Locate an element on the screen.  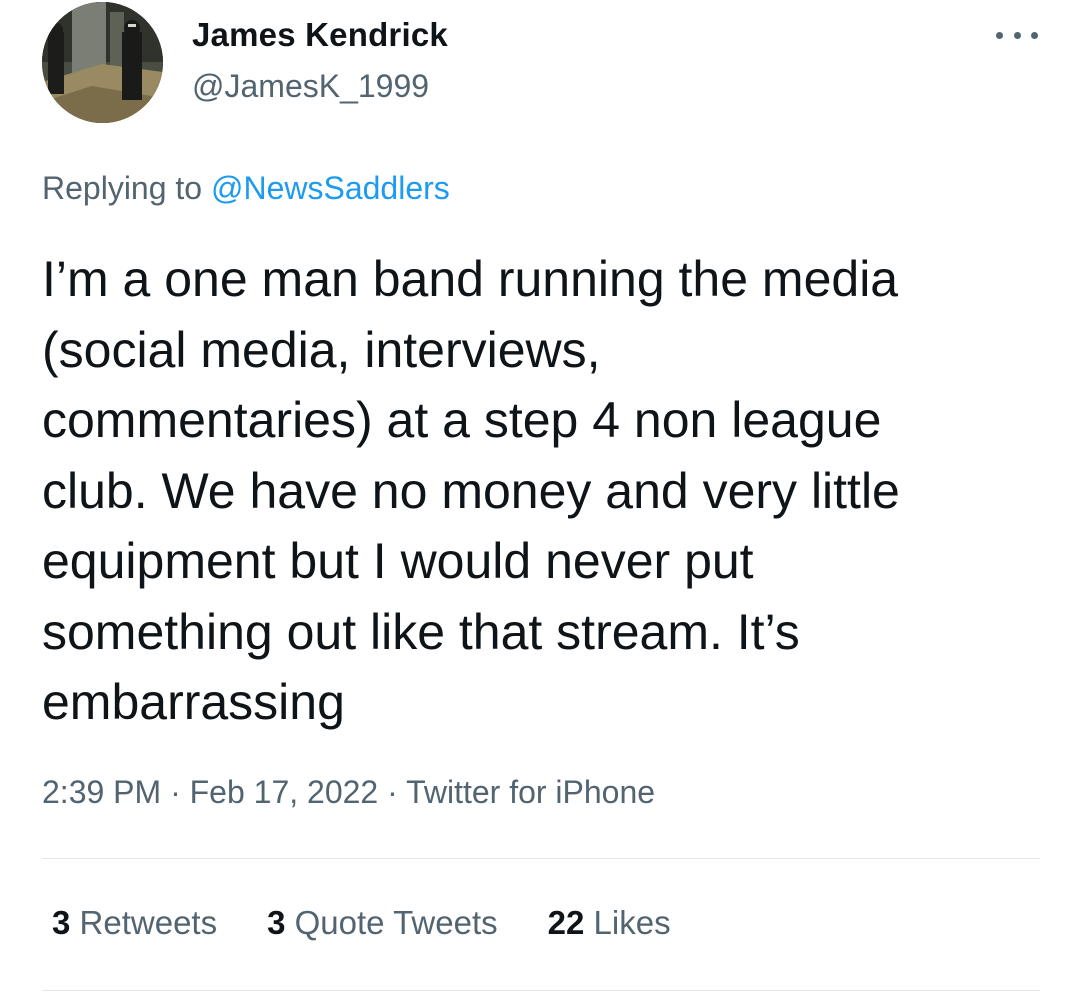
author-handle: @JamesK_1999 is located at coordinates (310, 86).